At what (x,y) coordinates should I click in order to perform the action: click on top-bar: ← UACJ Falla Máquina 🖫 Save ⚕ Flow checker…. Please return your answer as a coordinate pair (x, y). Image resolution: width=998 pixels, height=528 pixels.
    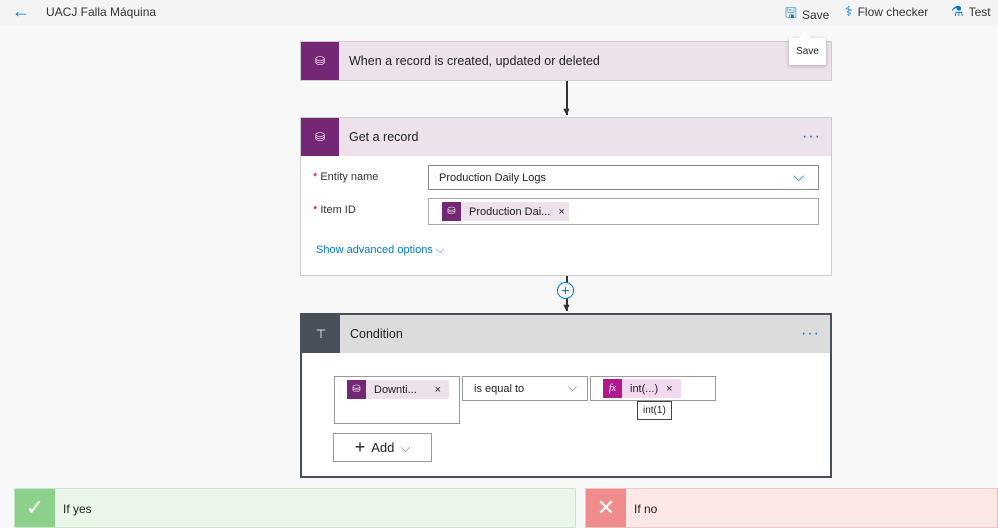
    Looking at the image, I should click on (499, 13).